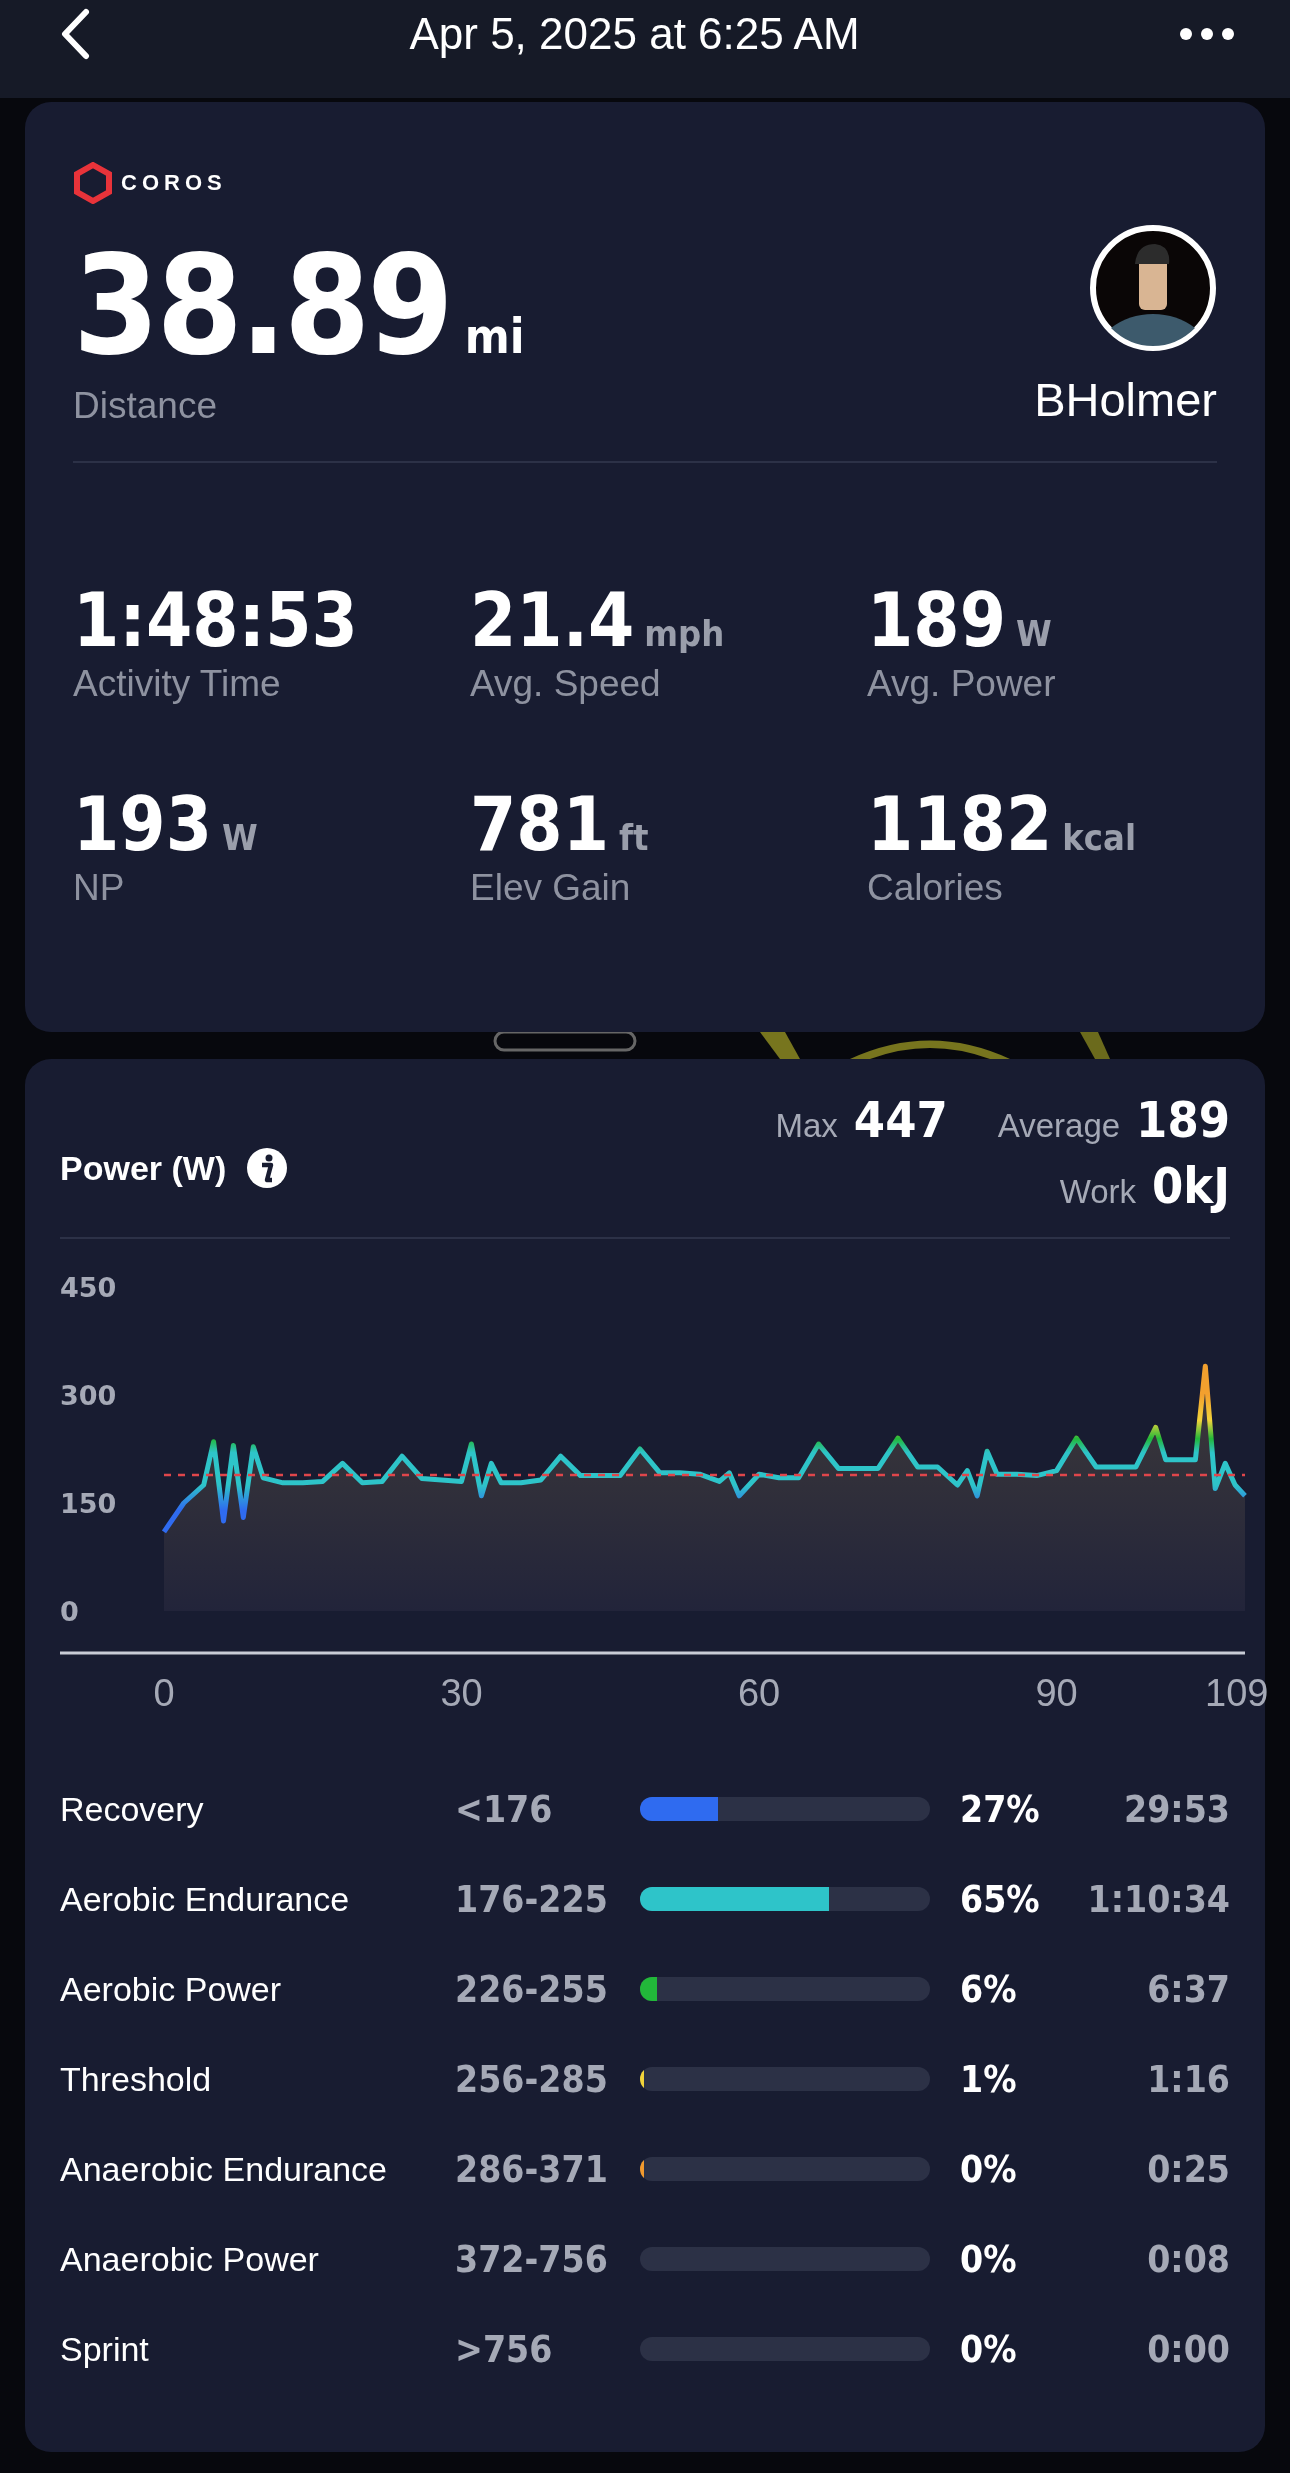  What do you see at coordinates (634, 34) in the screenshot?
I see `activity-date-title: Apr 5, 2025 at 6:25 AM` at bounding box center [634, 34].